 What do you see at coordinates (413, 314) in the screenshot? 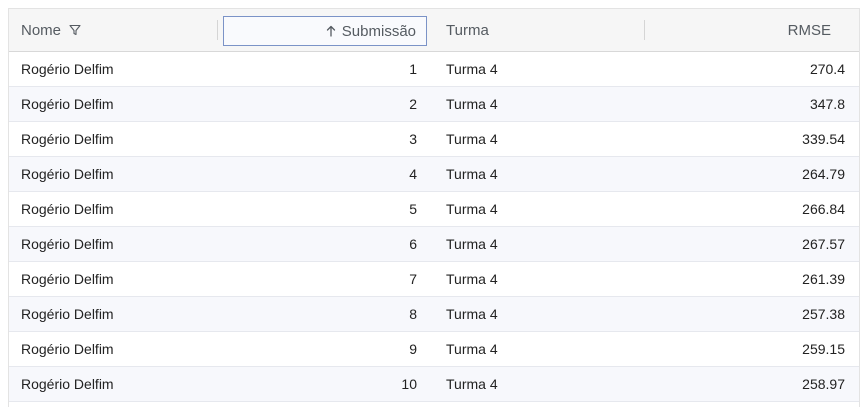
I see `cell-submissao: 8` at bounding box center [413, 314].